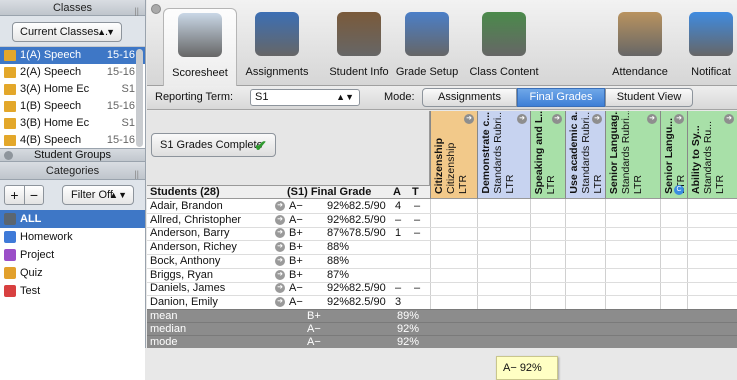  I want to click on classes-filter-popup: Current Classes... ▲▼, so click(67, 32).